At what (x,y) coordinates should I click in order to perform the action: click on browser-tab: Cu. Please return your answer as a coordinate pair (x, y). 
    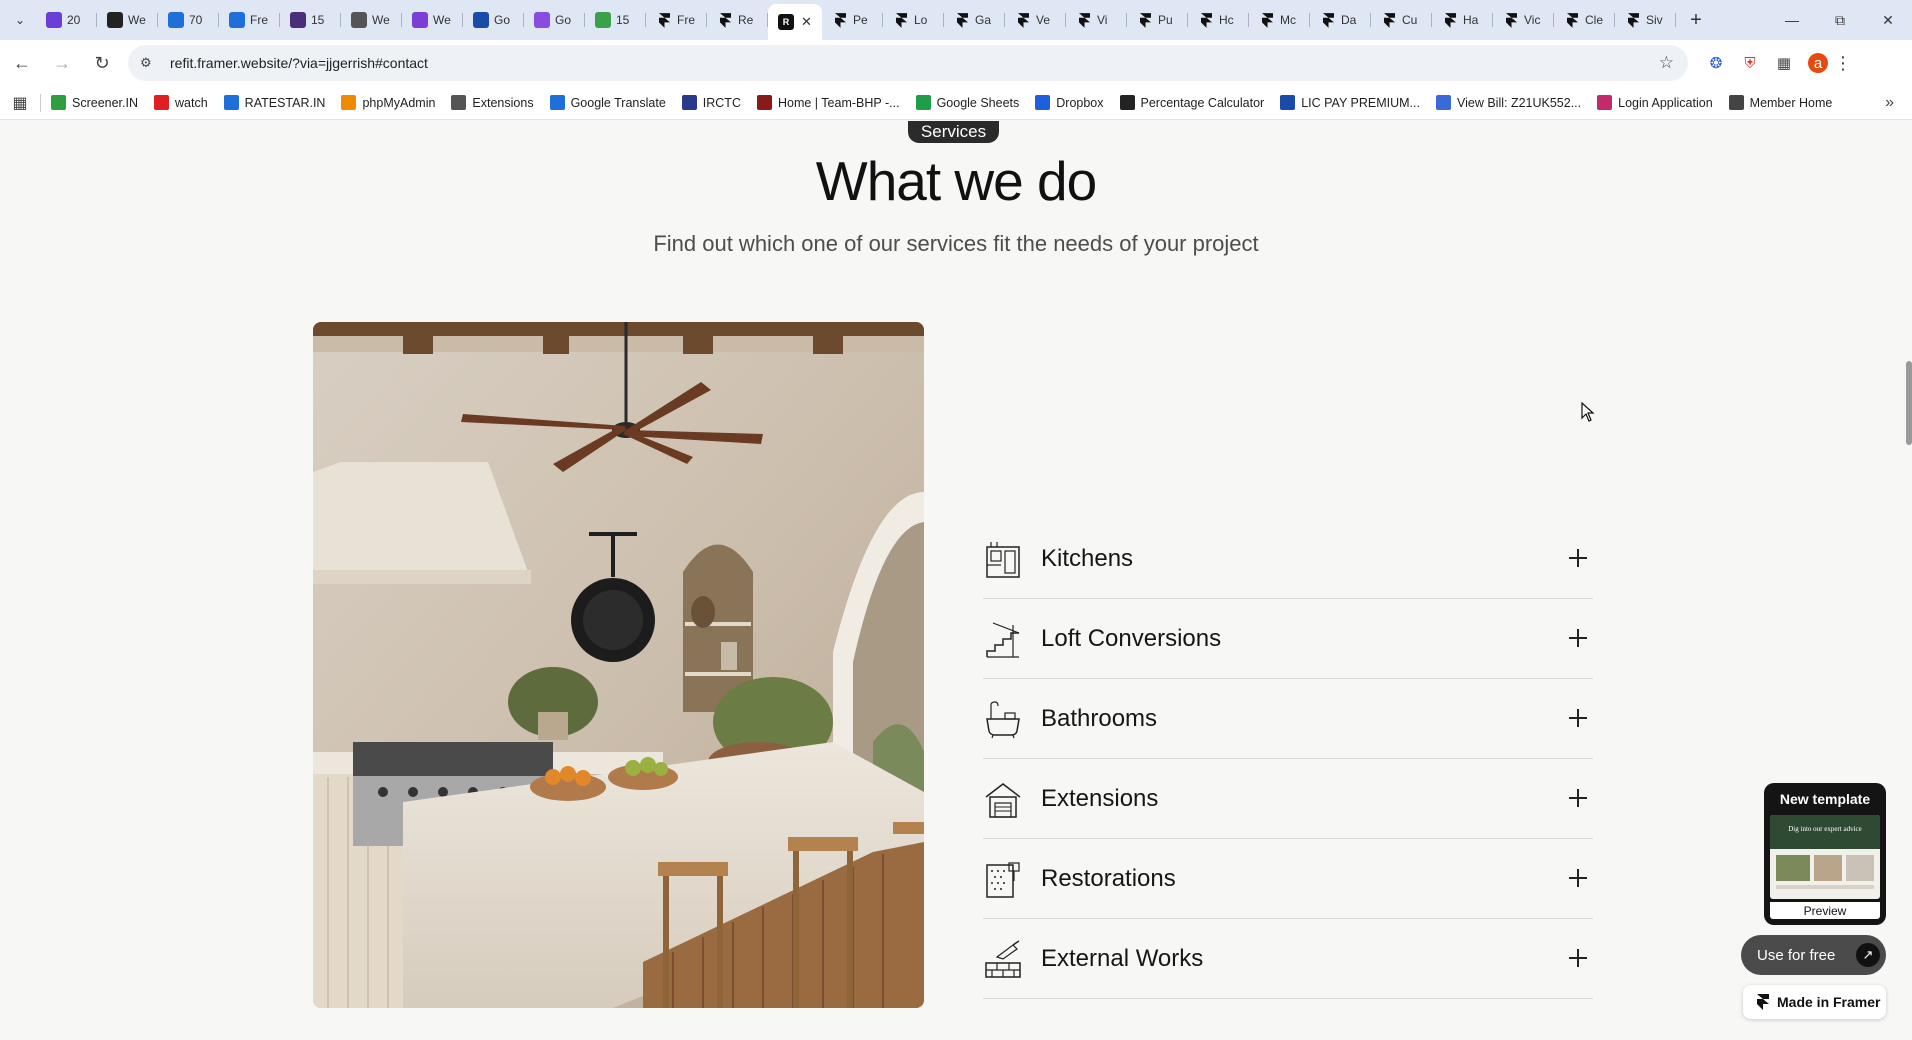
    Looking at the image, I should click on (1401, 20).